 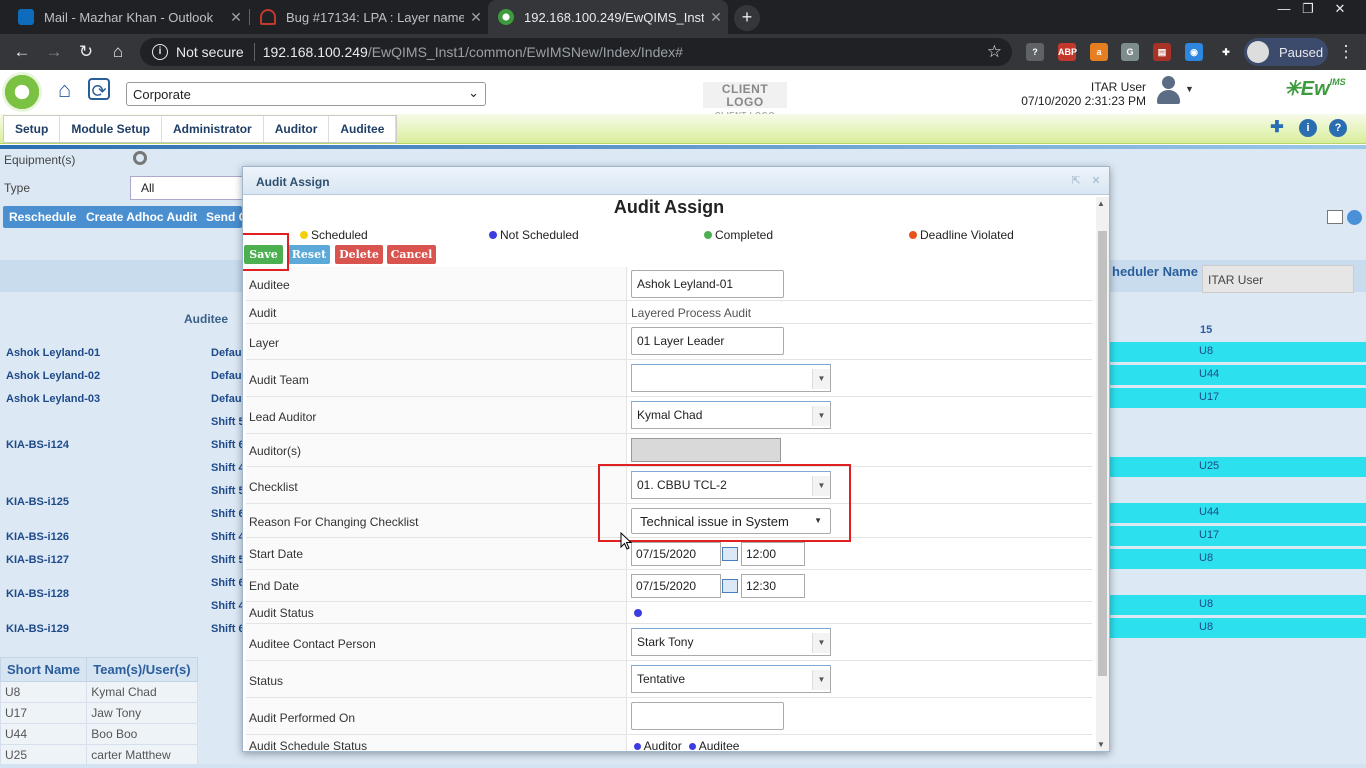 What do you see at coordinates (1096, 181) in the screenshot?
I see `close-icon: ✕` at bounding box center [1096, 181].